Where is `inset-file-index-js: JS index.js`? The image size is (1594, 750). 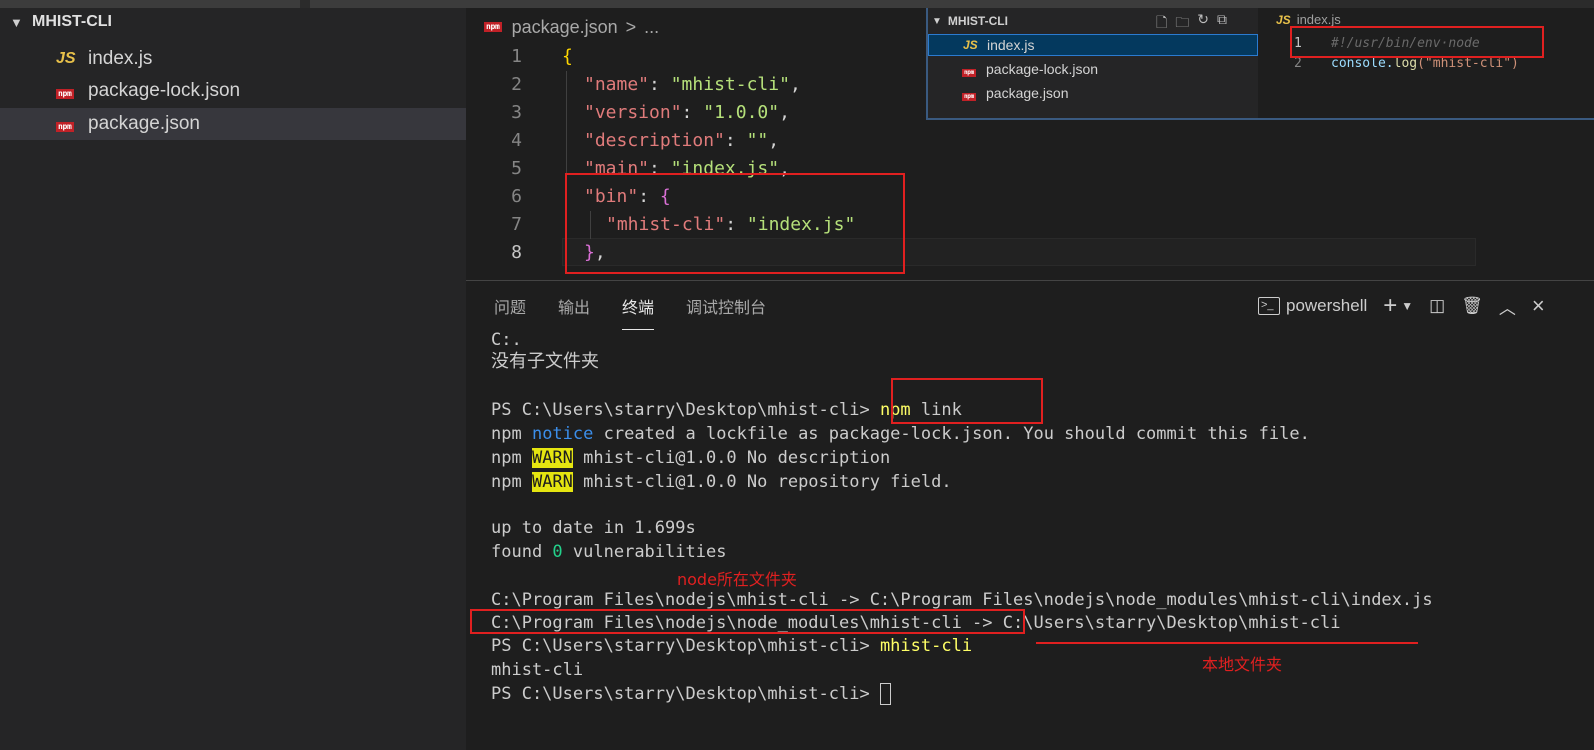 inset-file-index-js: JS index.js is located at coordinates (1093, 45).